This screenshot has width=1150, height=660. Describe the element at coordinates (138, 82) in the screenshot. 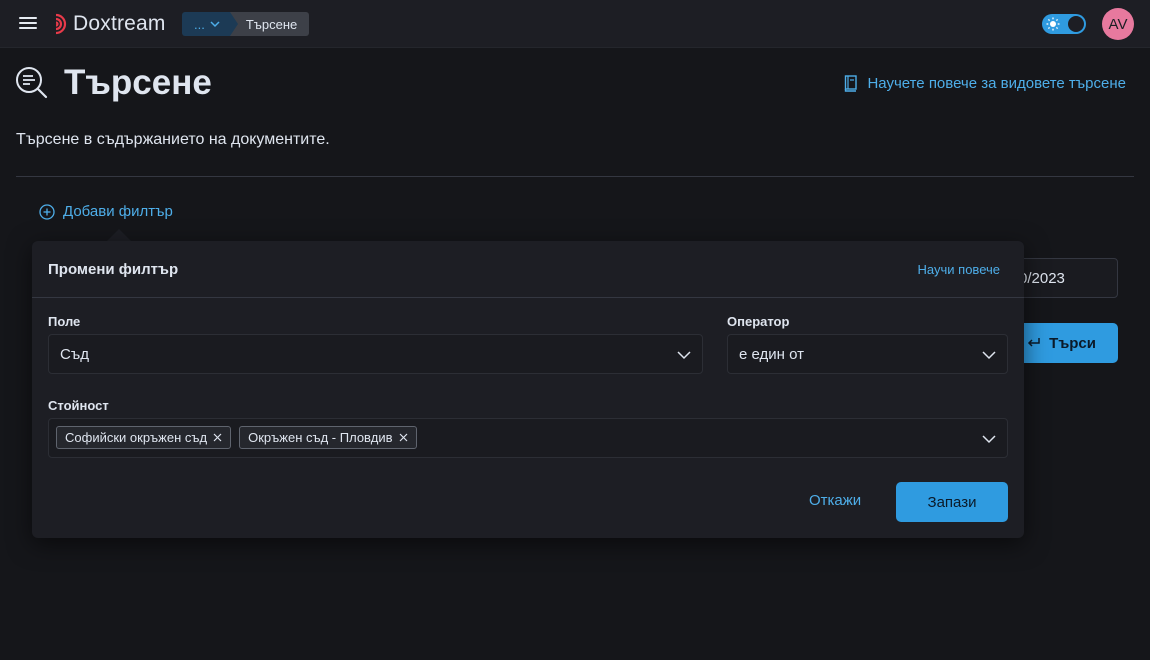

I see `page-title: Търсене` at that location.